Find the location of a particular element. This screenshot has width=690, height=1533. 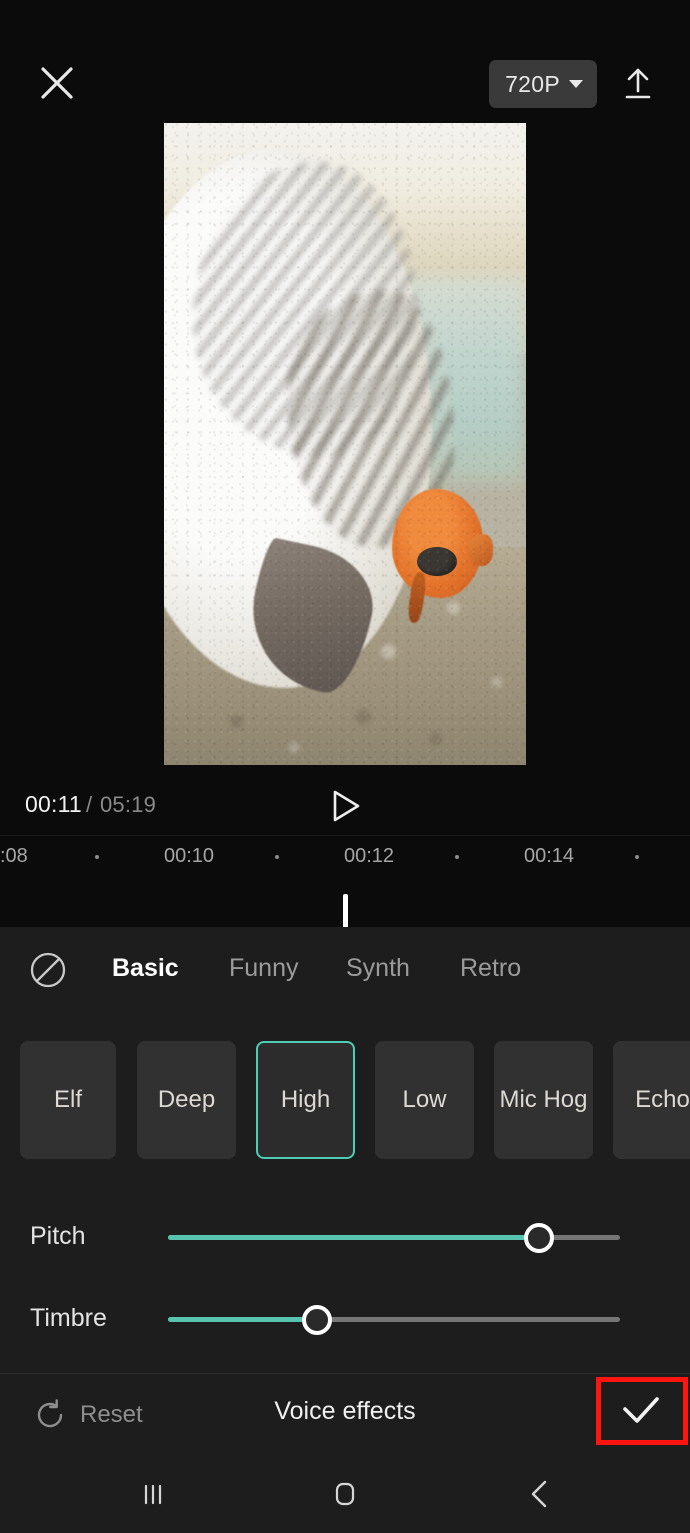

pitch-label: Pitch is located at coordinates (58, 1236).